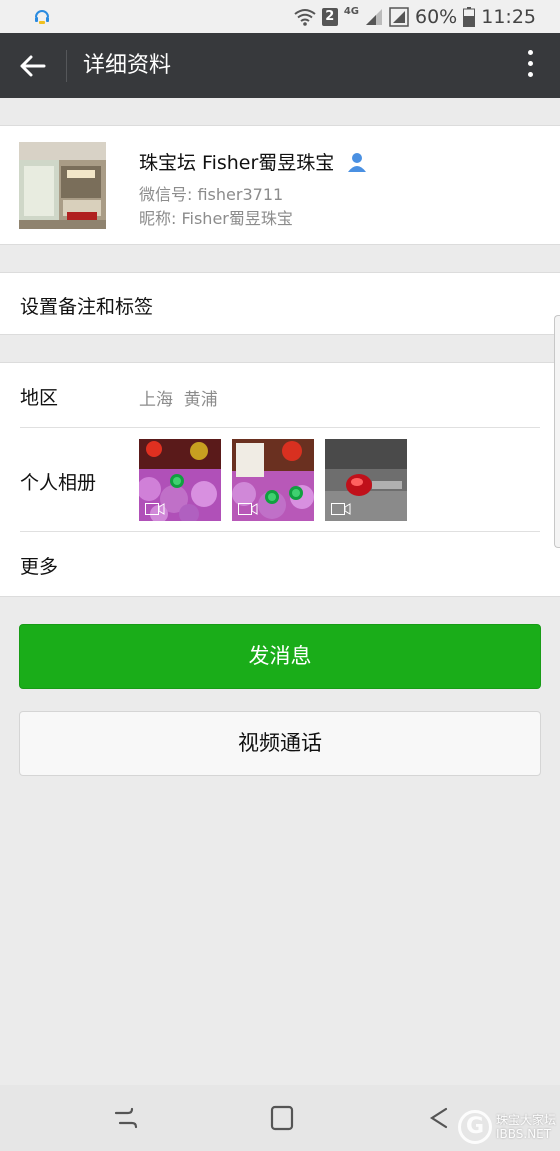 The height and width of the screenshot is (1151, 560). What do you see at coordinates (357, 162) in the screenshot?
I see `contact-person-icon` at bounding box center [357, 162].